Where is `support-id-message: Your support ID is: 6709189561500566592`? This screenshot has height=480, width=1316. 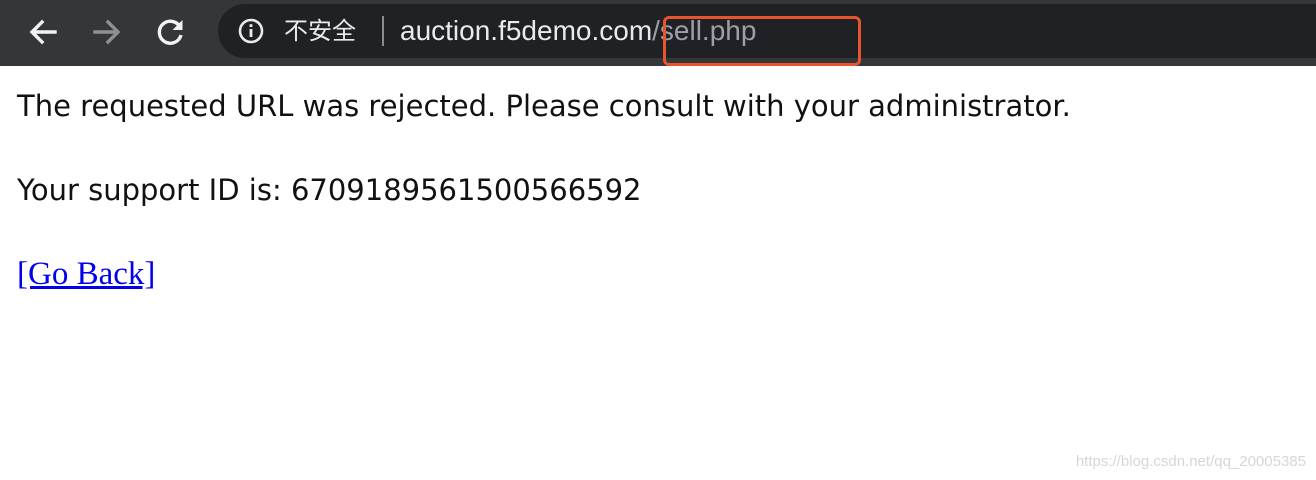 support-id-message: Your support ID is: 6709189561500566592 is located at coordinates (329, 190).